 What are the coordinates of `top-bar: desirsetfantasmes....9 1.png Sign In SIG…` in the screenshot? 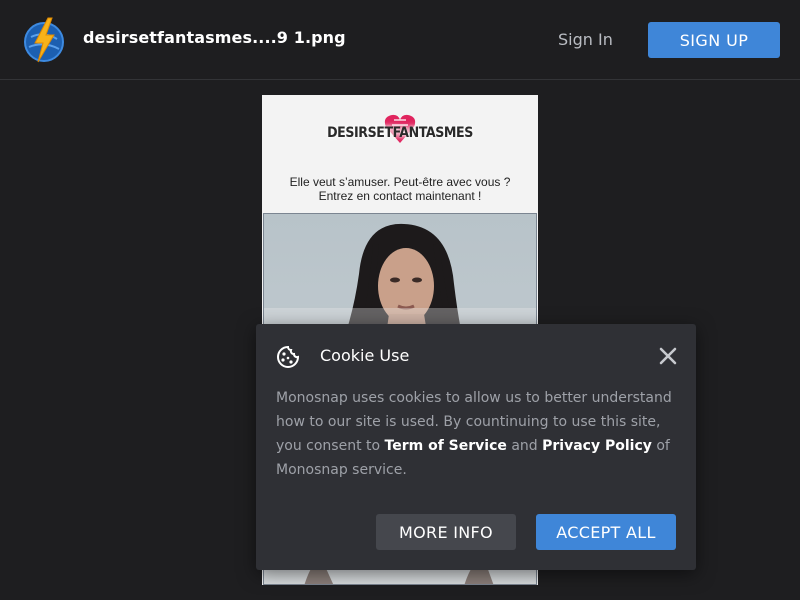 It's located at (400, 40).